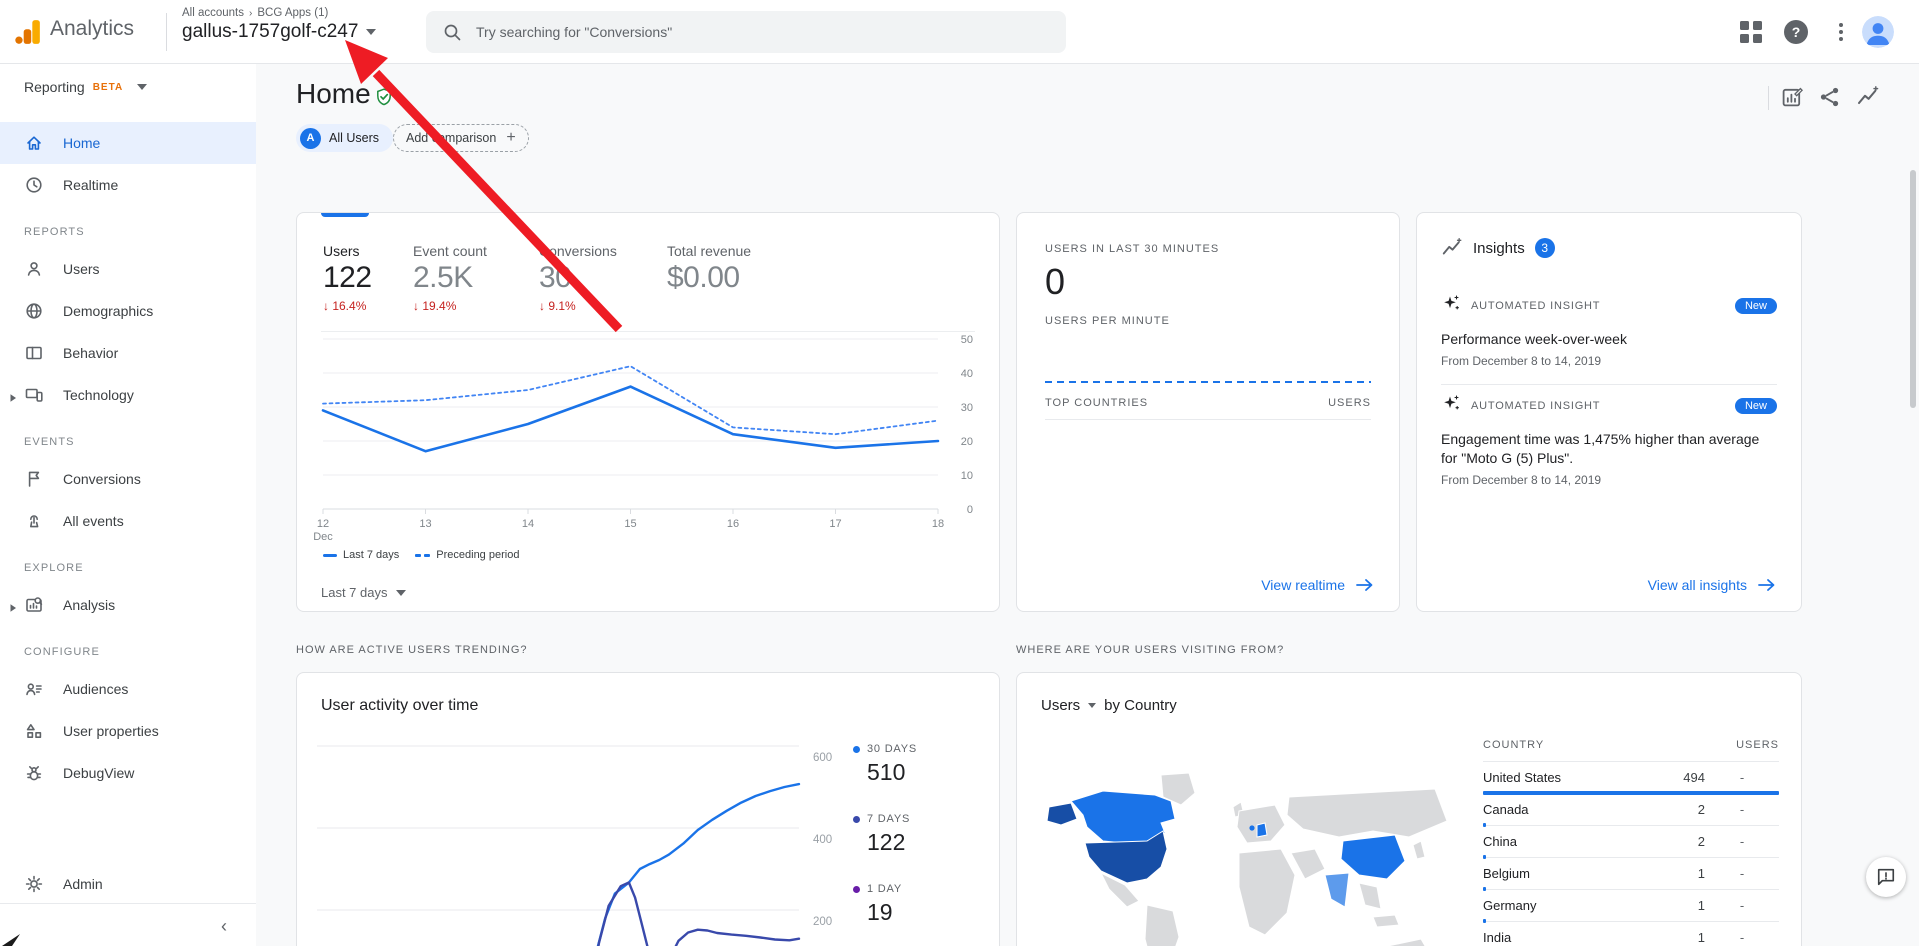 This screenshot has height=946, width=1919. What do you see at coordinates (885, 749) in the screenshot?
I see `activity-legend-label: 30 DAYS` at bounding box center [885, 749].